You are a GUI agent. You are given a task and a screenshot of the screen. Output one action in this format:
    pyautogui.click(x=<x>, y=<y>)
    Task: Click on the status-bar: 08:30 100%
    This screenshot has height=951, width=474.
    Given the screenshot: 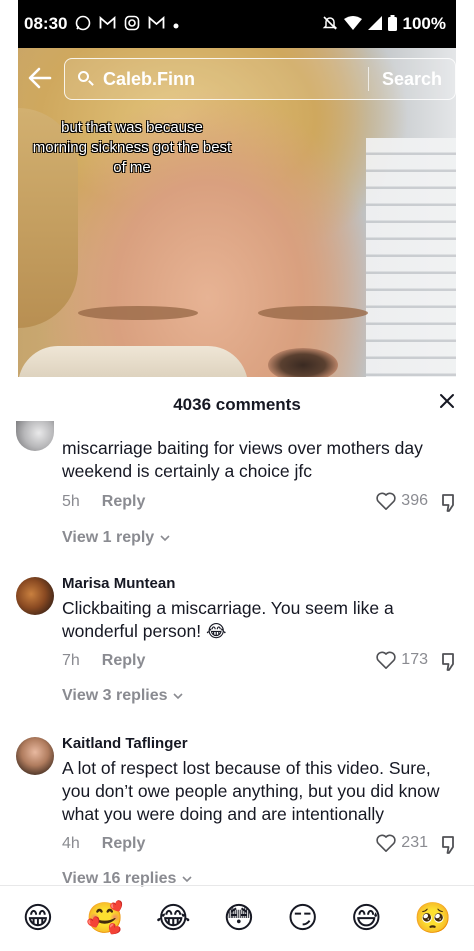 What is the action you would take?
    pyautogui.click(x=237, y=24)
    